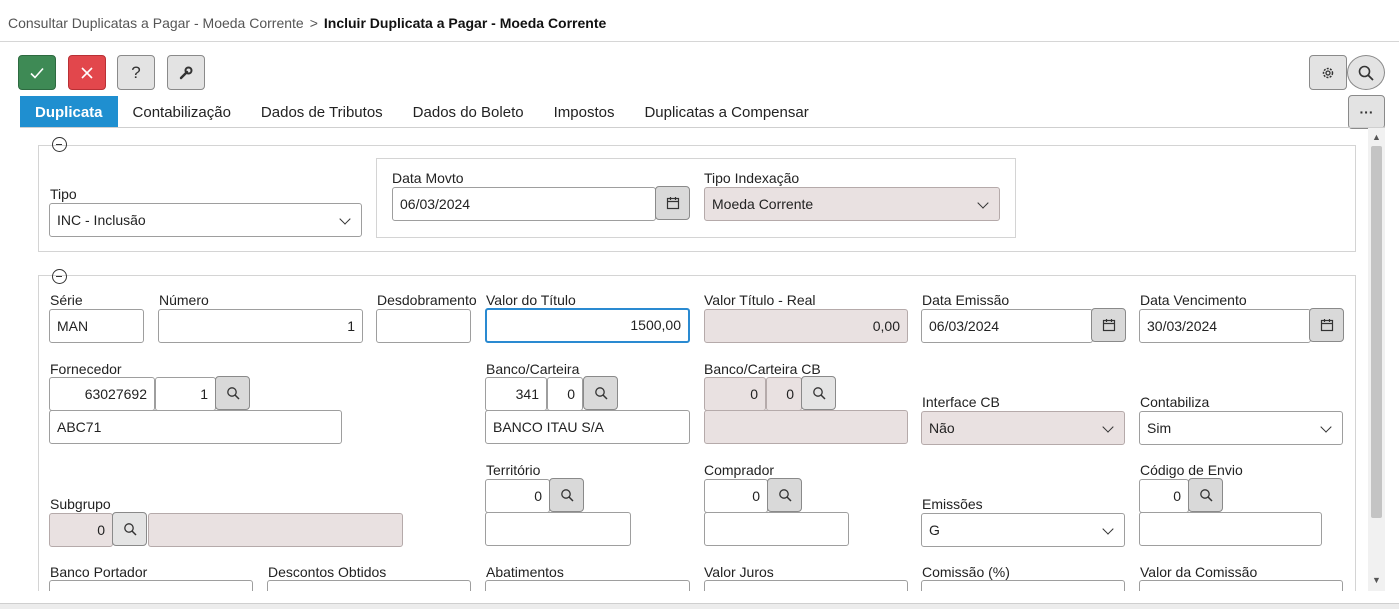  I want to click on contabiliza-select: Sim, so click(1241, 428).